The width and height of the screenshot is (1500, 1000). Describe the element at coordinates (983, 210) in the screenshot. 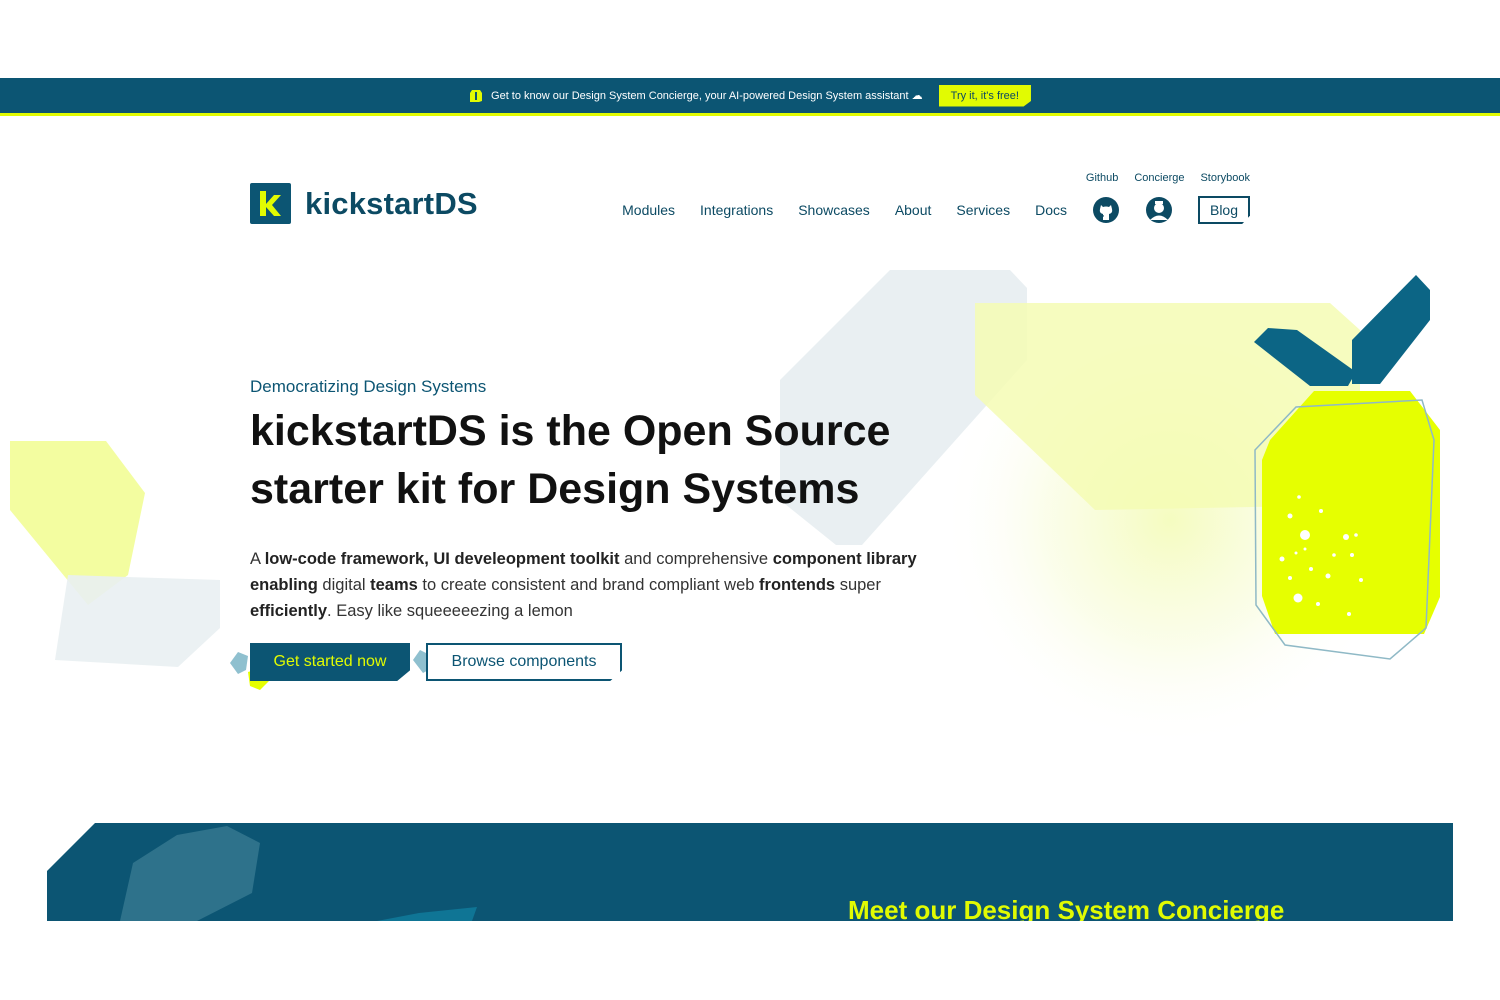

I see `nav-services: Services` at that location.